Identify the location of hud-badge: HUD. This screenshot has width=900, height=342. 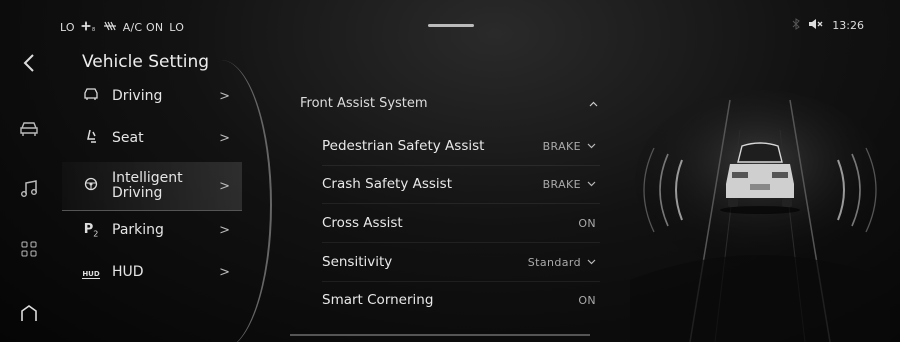
(91, 274).